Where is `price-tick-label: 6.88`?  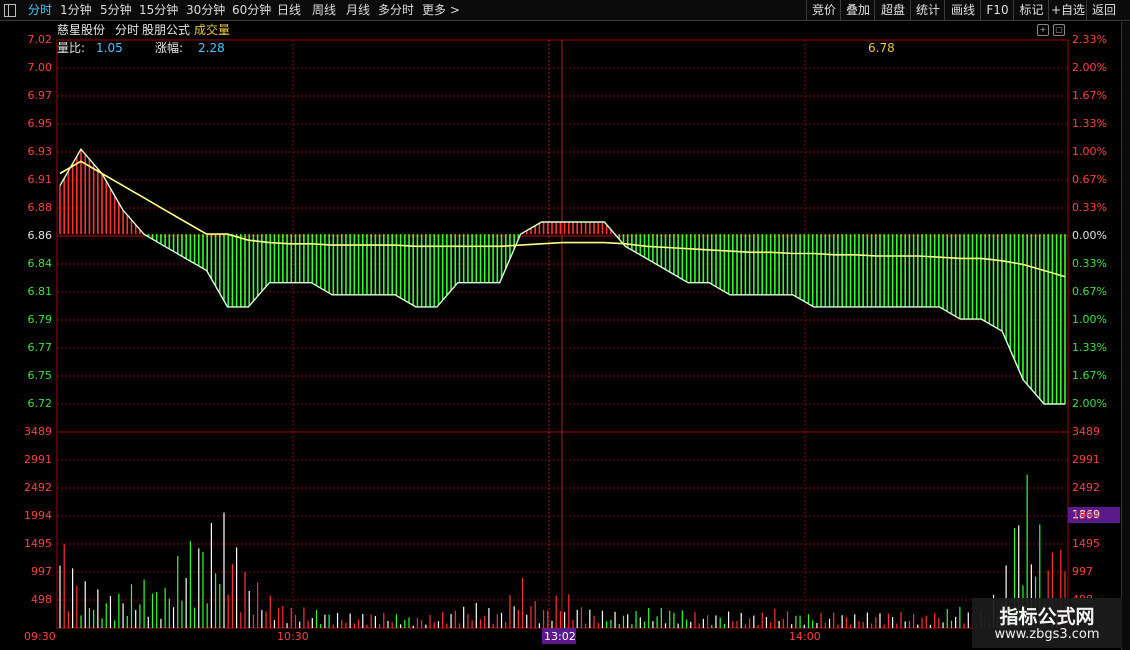 price-tick-label: 6.88 is located at coordinates (40, 207).